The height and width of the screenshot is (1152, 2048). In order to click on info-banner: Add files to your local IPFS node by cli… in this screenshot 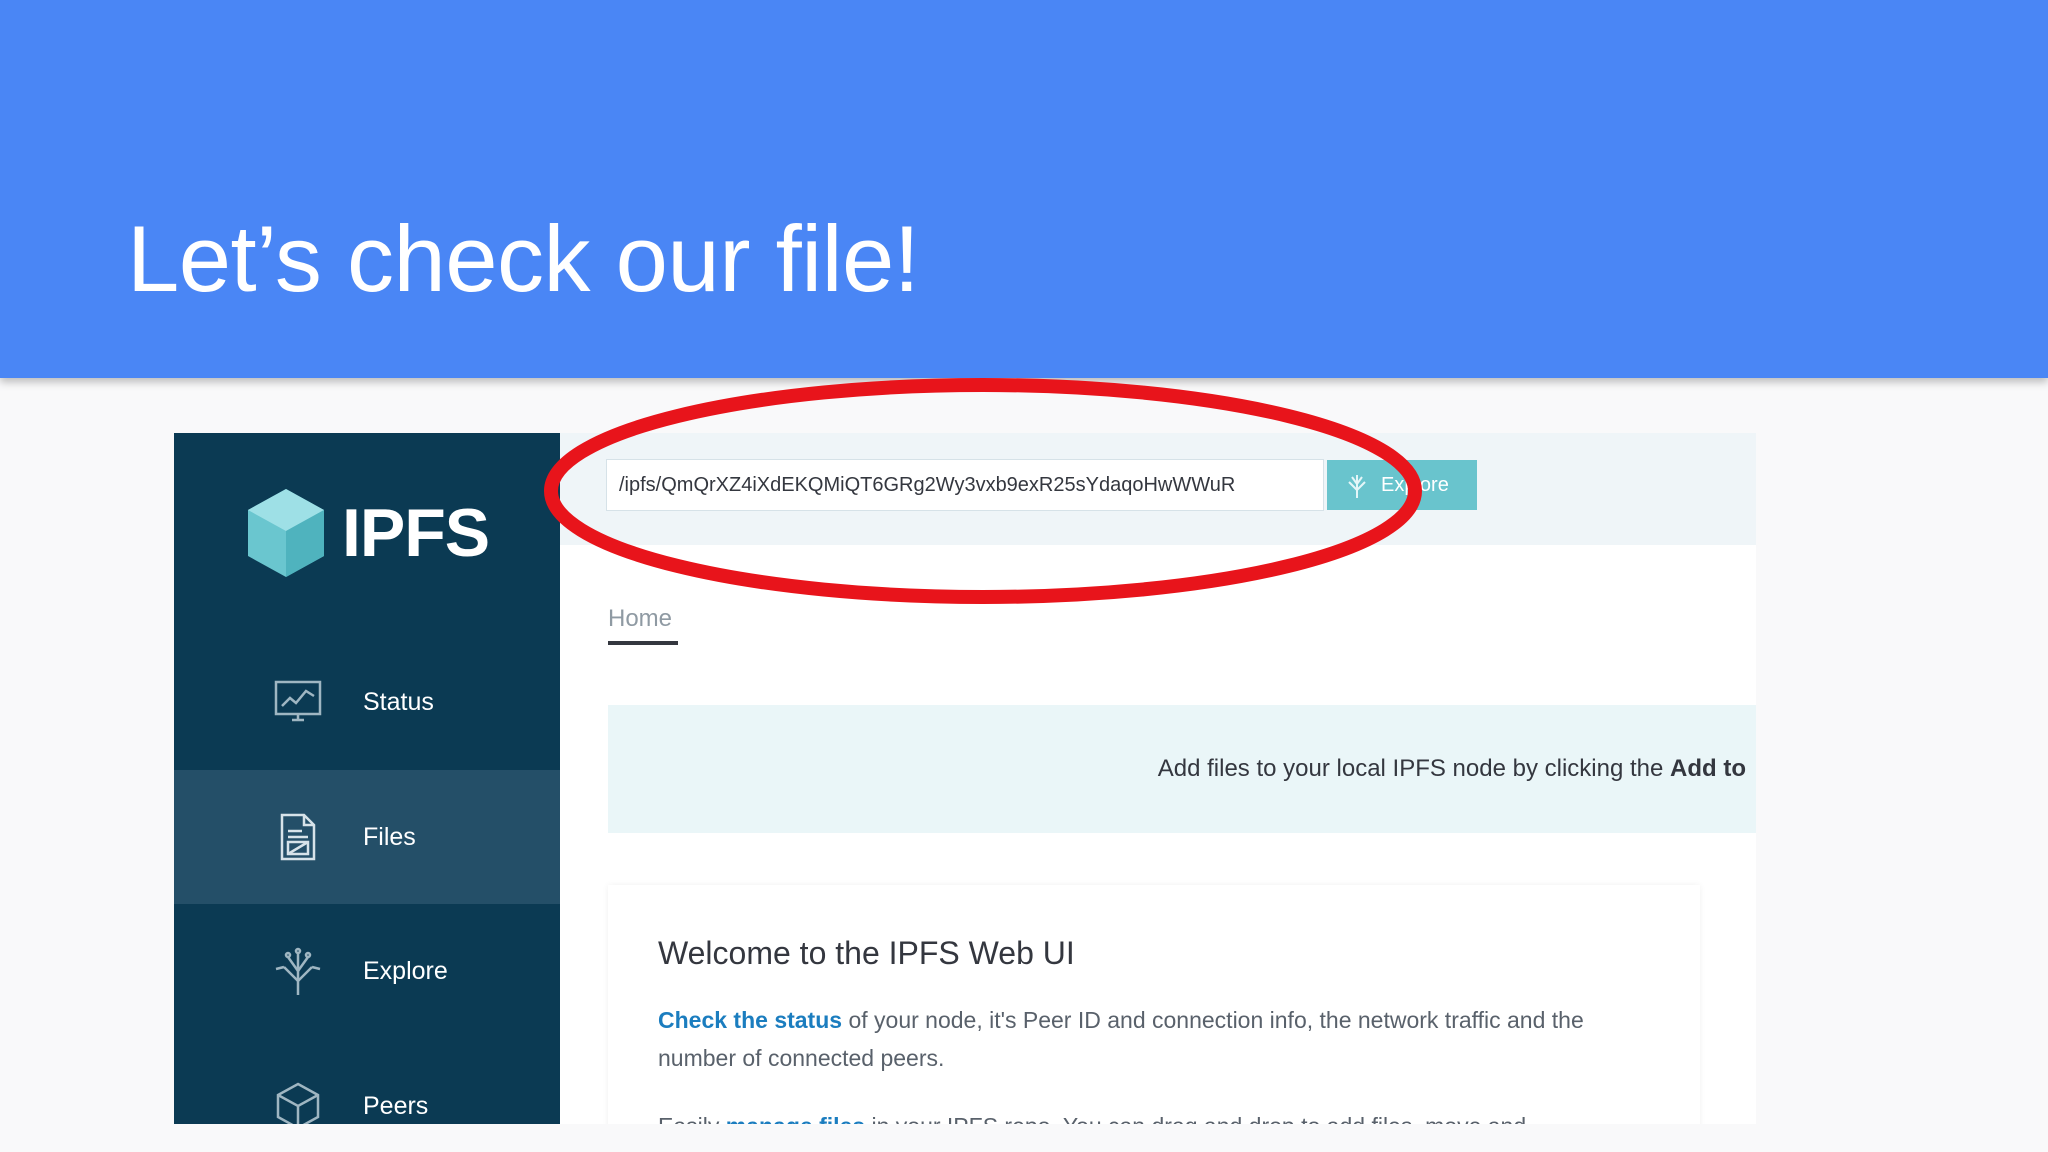, I will do `click(1182, 769)`.